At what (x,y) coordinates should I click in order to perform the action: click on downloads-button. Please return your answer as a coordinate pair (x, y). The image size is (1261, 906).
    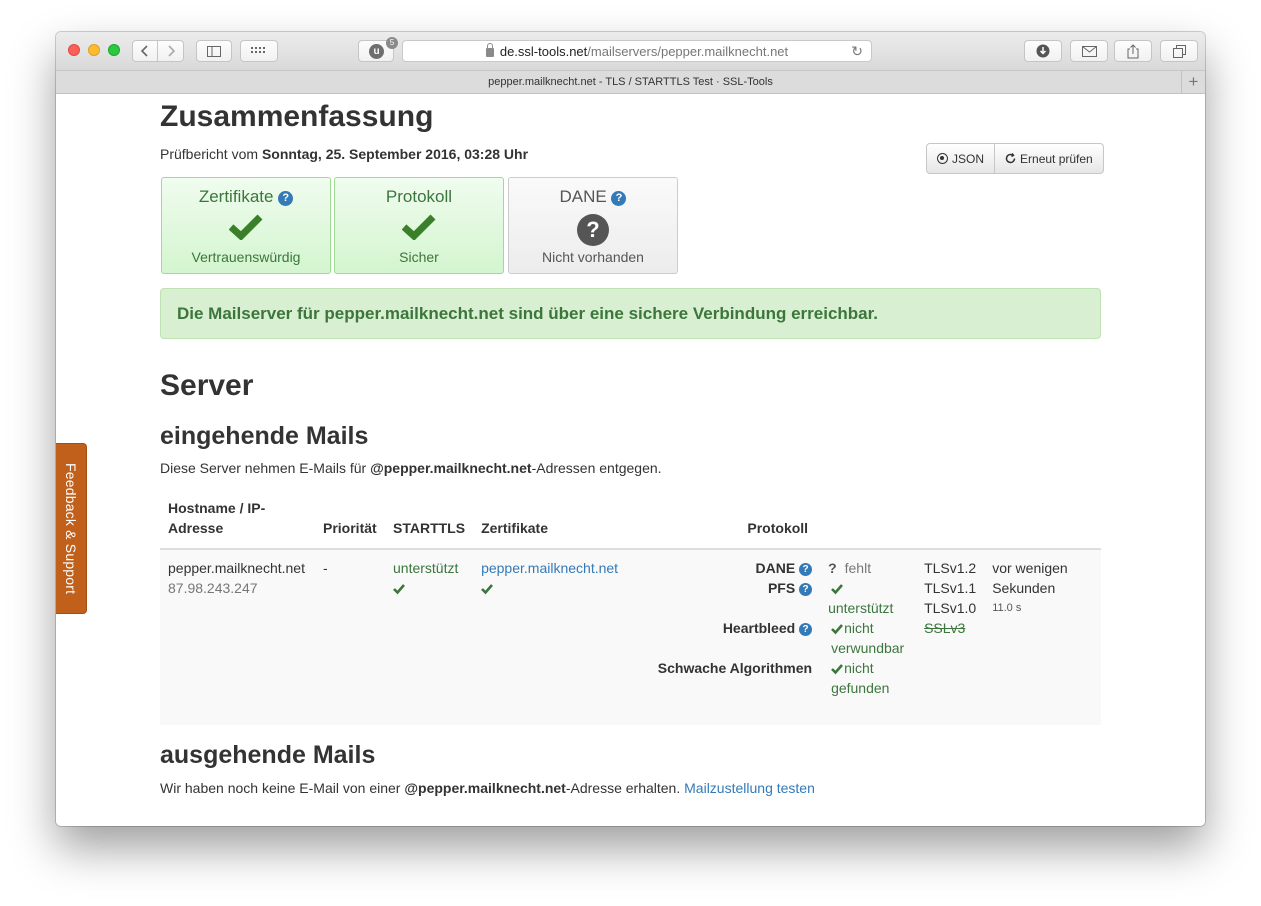
    Looking at the image, I should click on (1043, 51).